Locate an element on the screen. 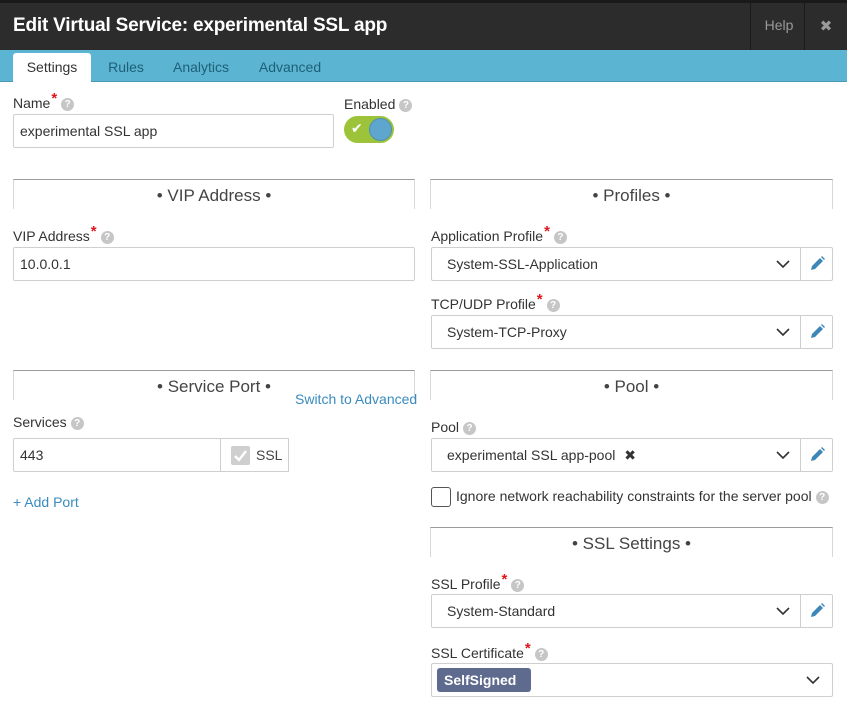 This screenshot has width=847, height=720. section-title: • Pool • is located at coordinates (631, 386).